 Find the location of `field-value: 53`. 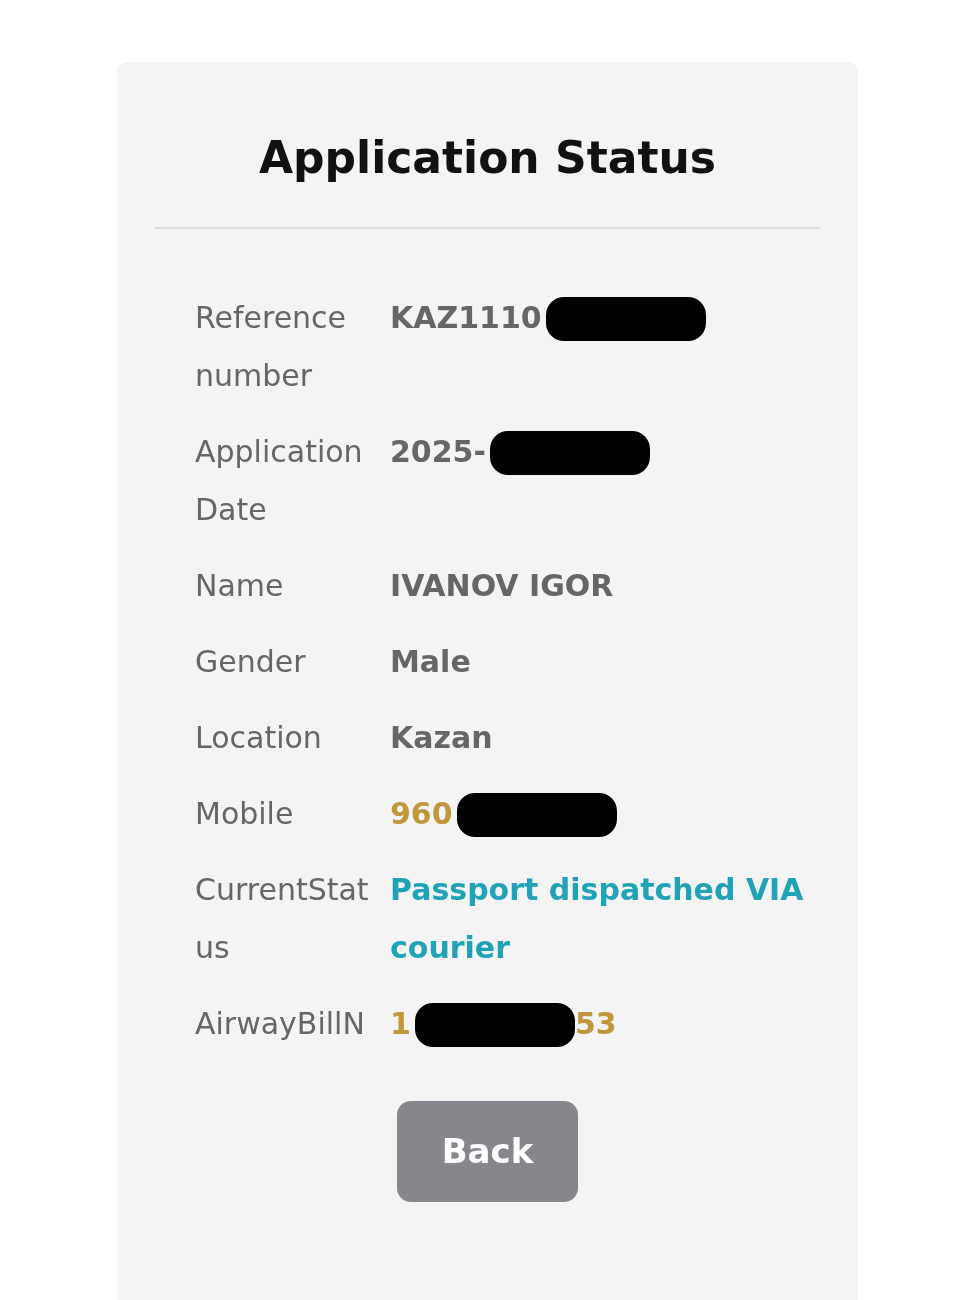

field-value: 53 is located at coordinates (595, 1023).